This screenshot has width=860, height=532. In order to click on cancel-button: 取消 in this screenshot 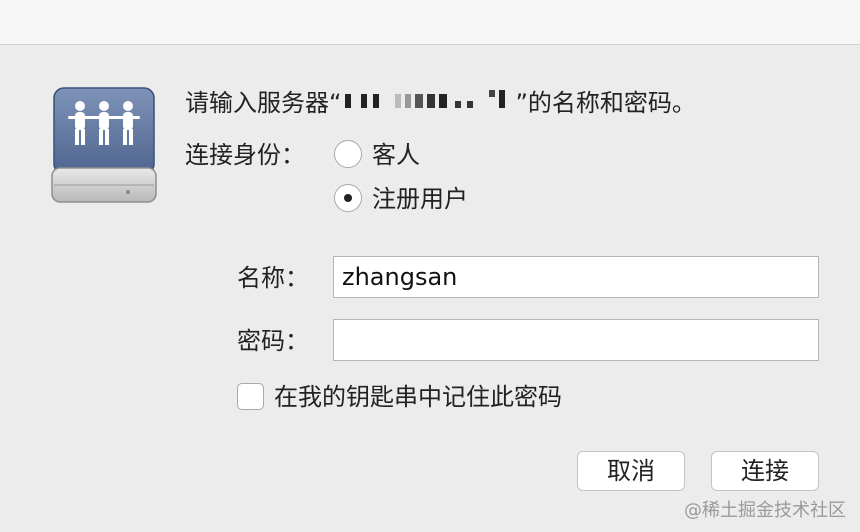, I will do `click(631, 471)`.